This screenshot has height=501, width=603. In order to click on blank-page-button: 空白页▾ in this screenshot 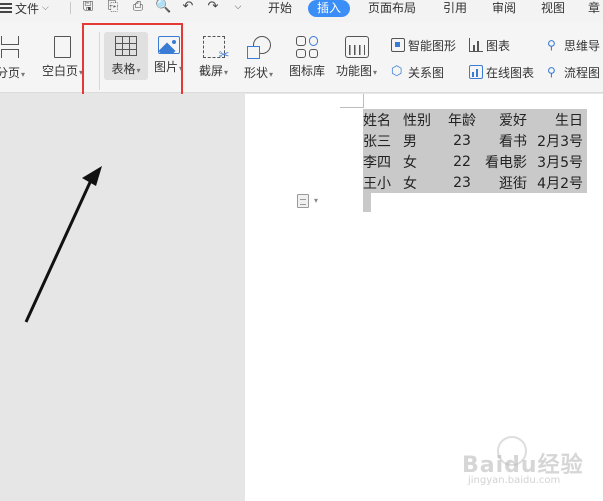, I will do `click(62, 57)`.